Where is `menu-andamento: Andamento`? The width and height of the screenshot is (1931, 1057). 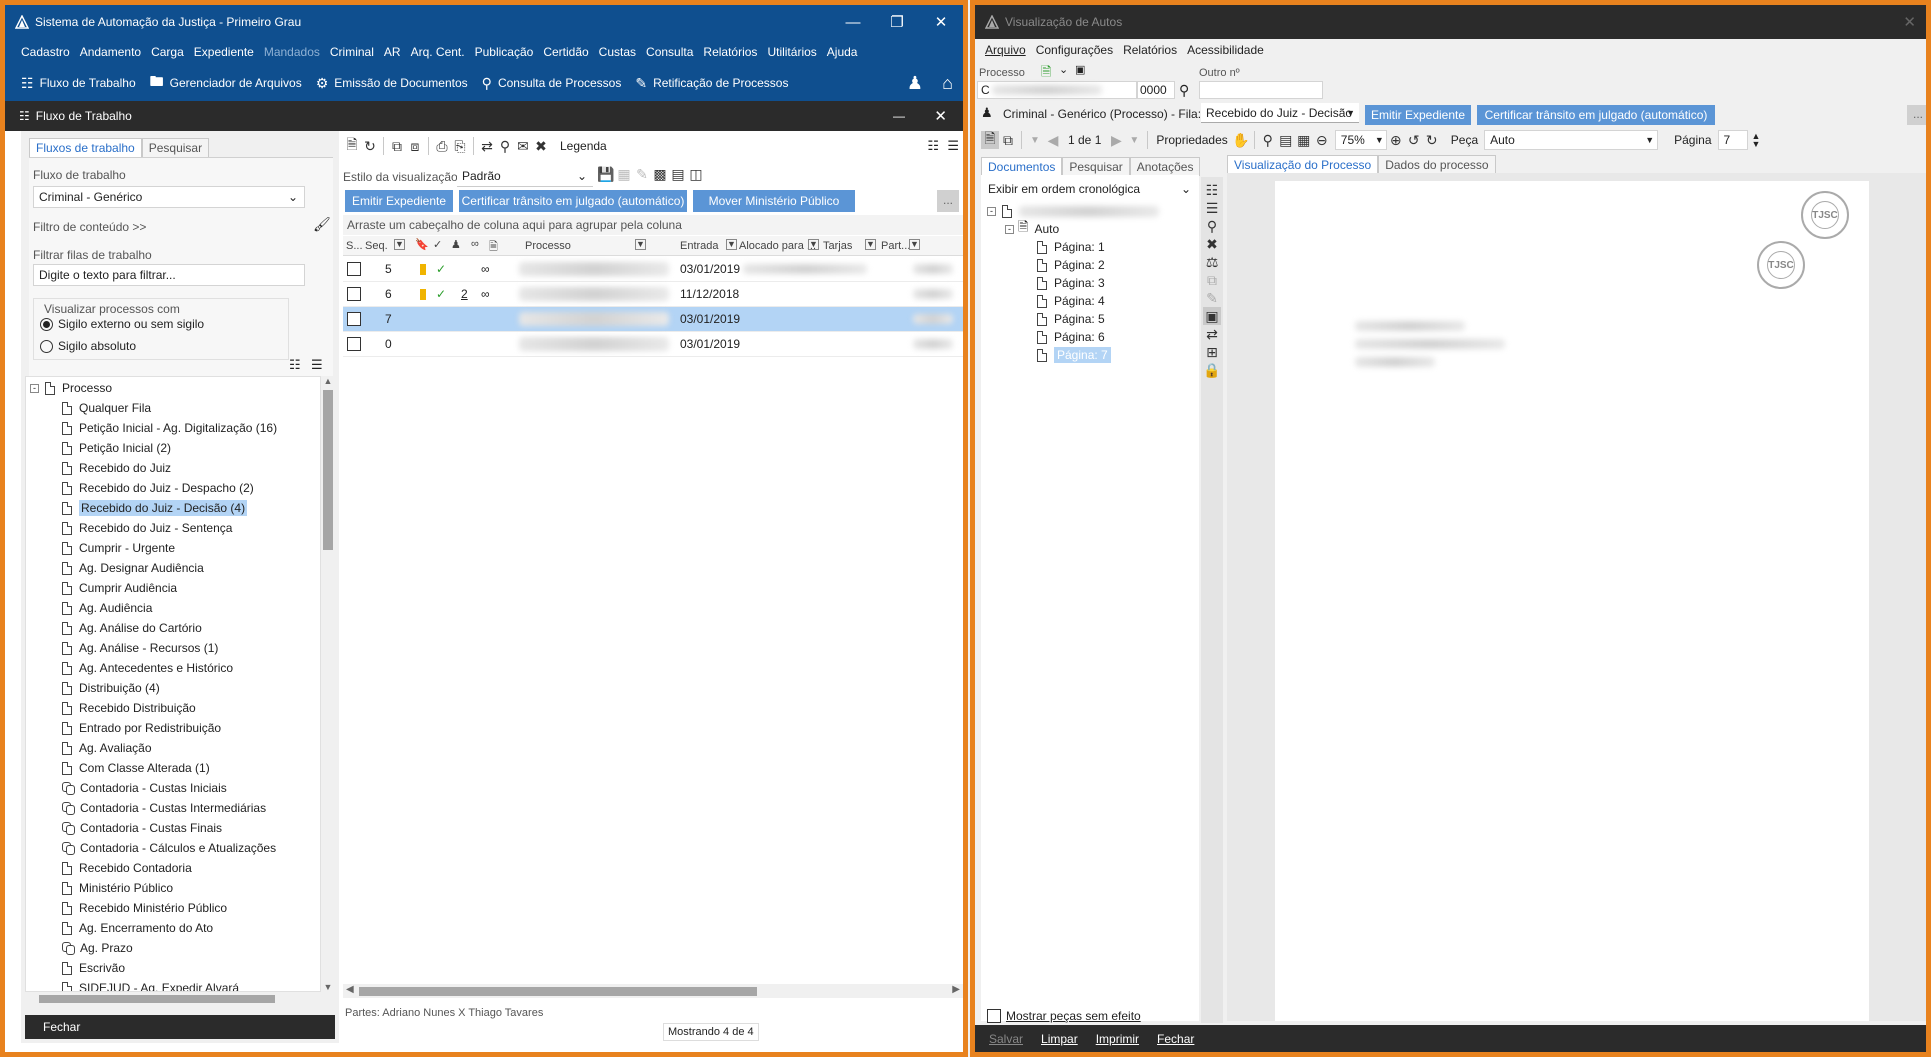 menu-andamento: Andamento is located at coordinates (110, 52).